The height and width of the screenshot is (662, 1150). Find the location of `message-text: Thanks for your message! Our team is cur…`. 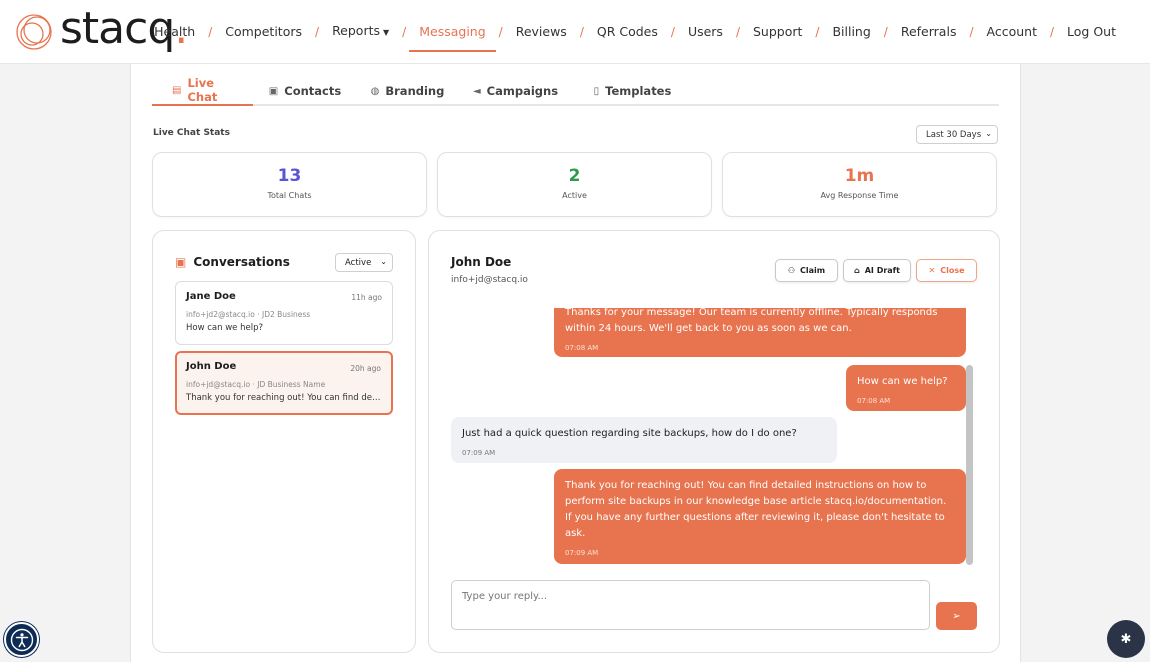

message-text: Thanks for your message! Our team is cur… is located at coordinates (751, 321).